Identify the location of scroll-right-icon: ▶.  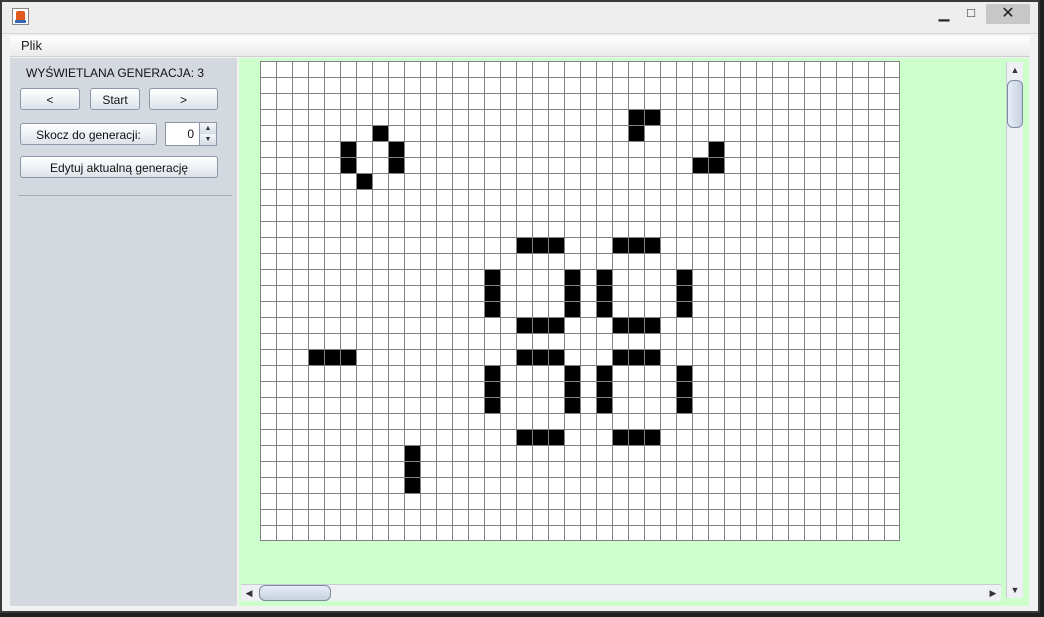
(993, 593).